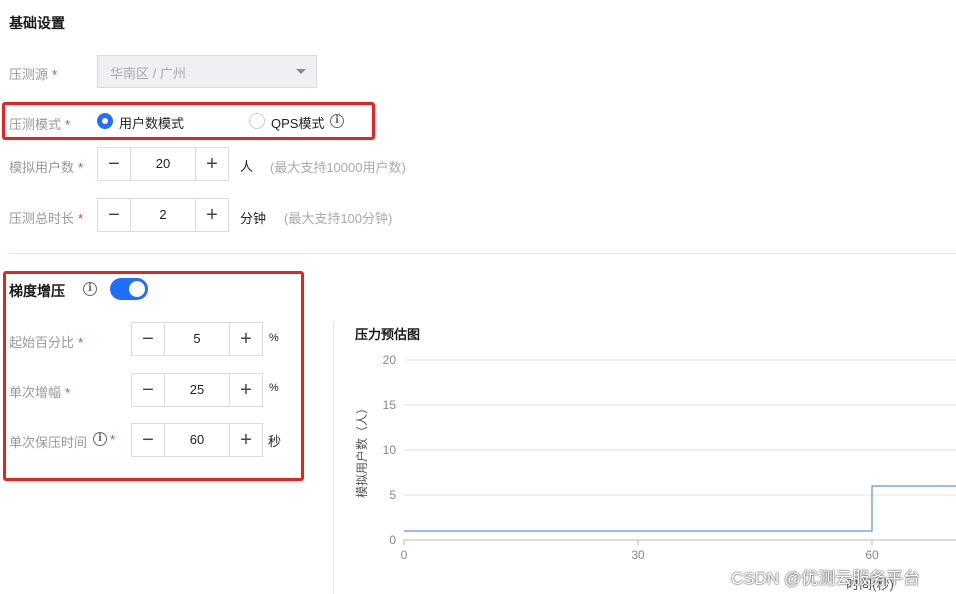  I want to click on y-tick-label: 0, so click(392, 540).